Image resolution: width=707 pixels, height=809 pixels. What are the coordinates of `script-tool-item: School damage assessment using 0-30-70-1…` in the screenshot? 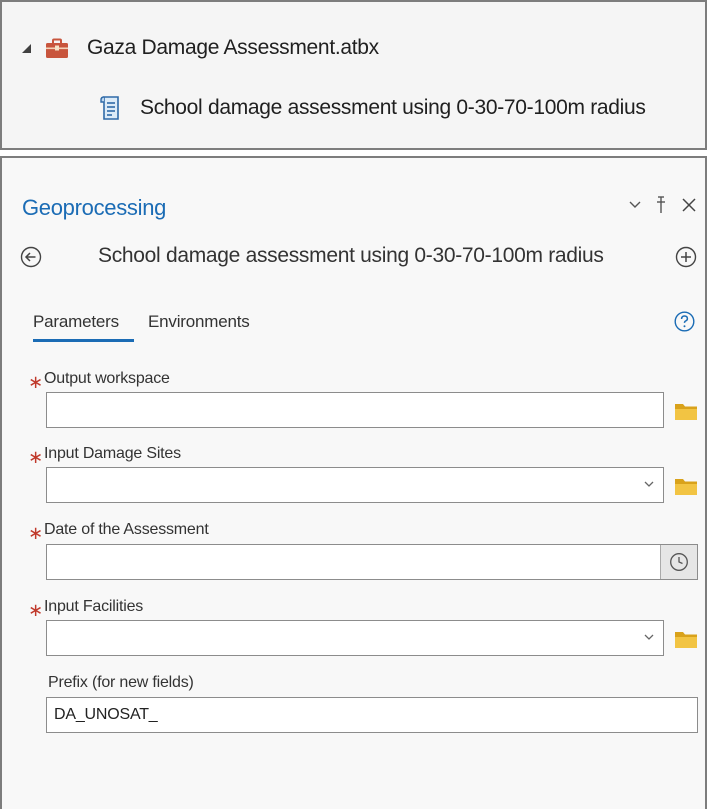 It's located at (373, 108).